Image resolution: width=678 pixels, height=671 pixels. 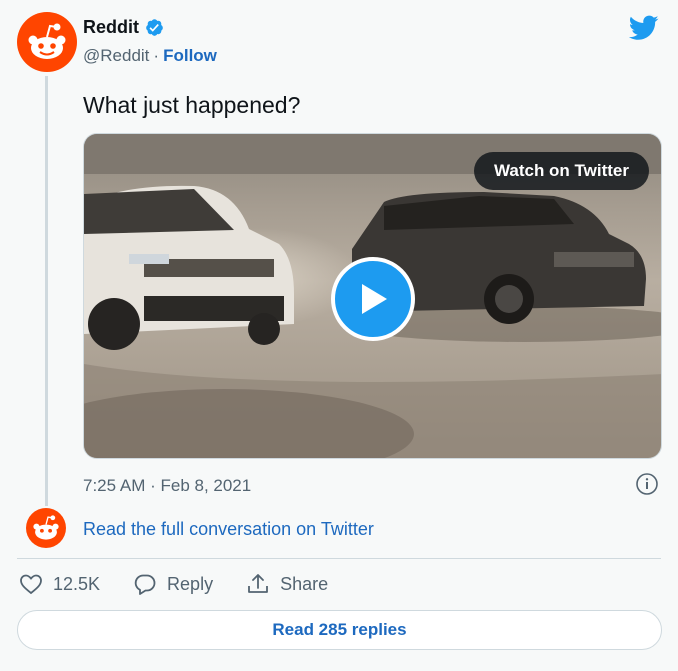 I want to click on account-handle: @Reddit, so click(x=116, y=55).